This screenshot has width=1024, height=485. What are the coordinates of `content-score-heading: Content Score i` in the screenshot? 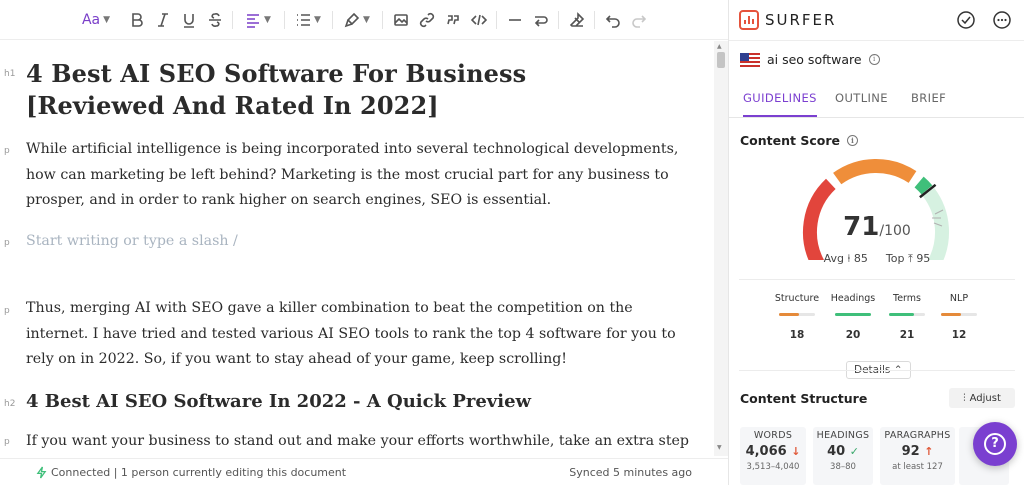 It's located at (799, 140).